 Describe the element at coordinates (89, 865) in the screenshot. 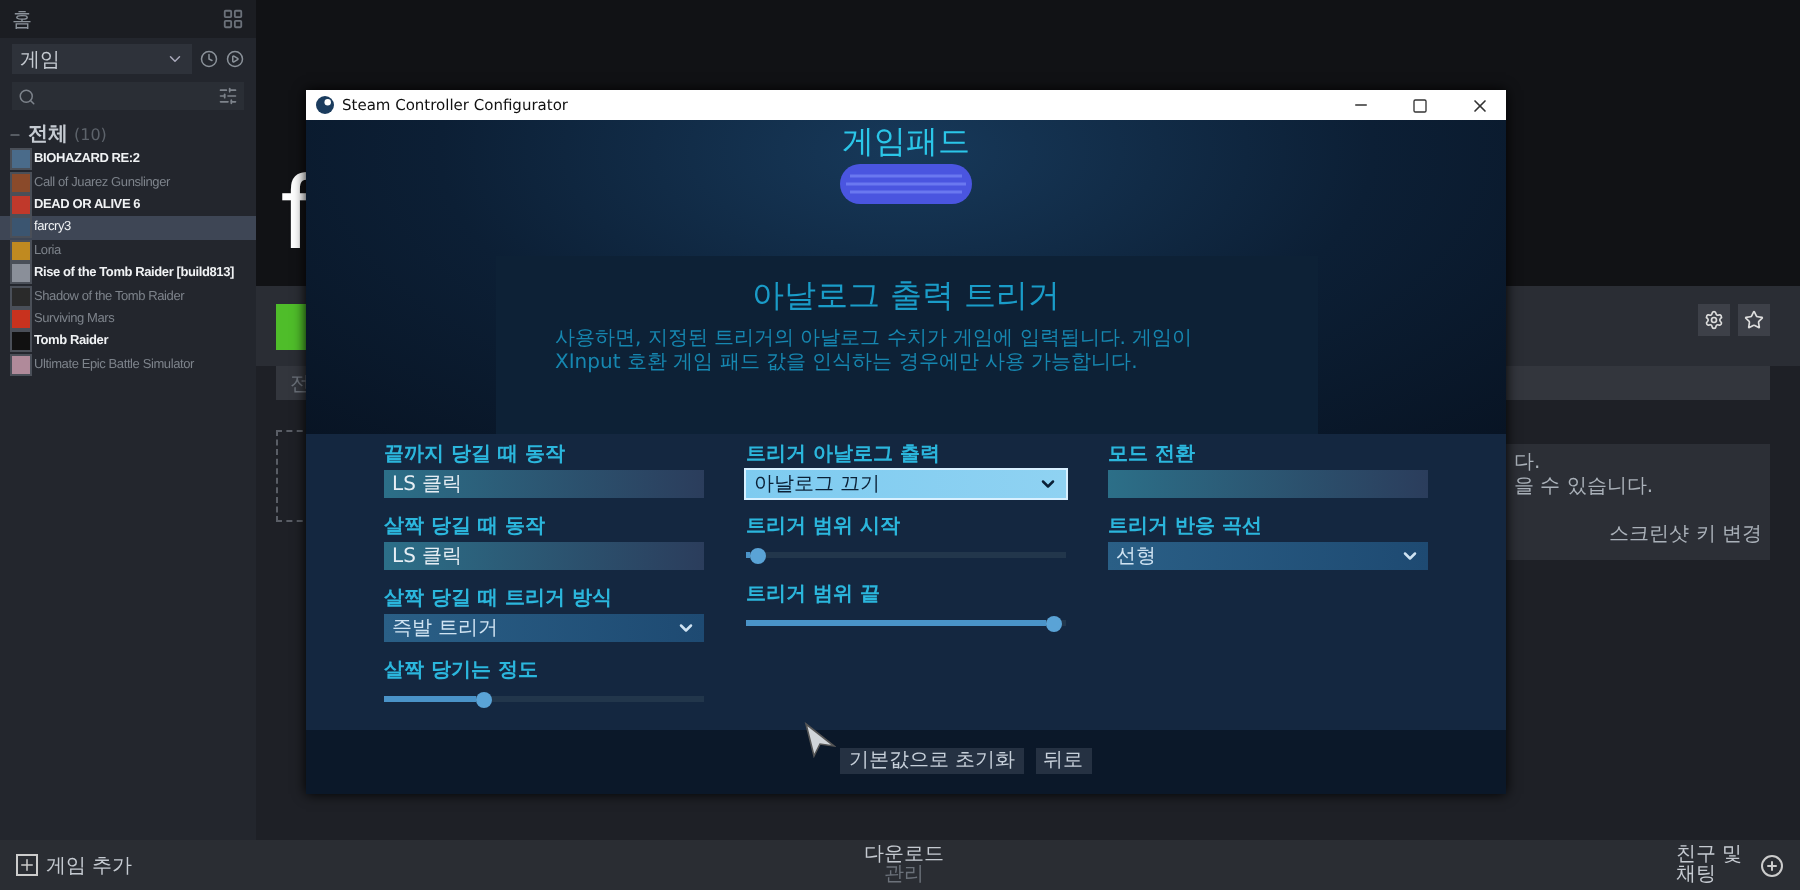

I see `add-game-button: 게임 추가` at that location.